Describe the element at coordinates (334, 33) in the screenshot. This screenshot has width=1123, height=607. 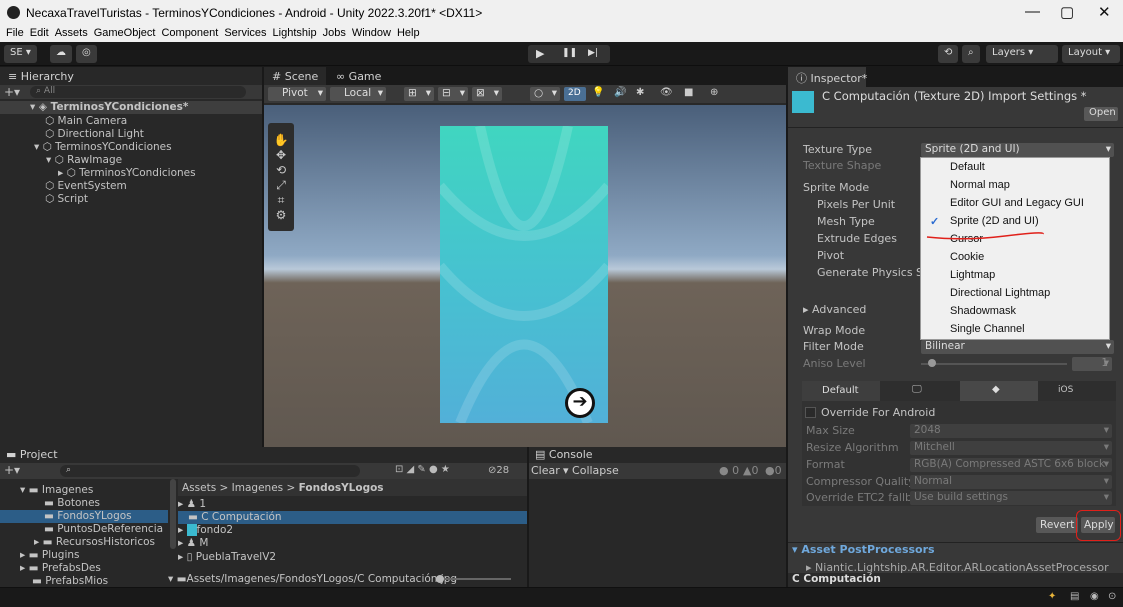
I see `menu-jobs: Jobs` at that location.